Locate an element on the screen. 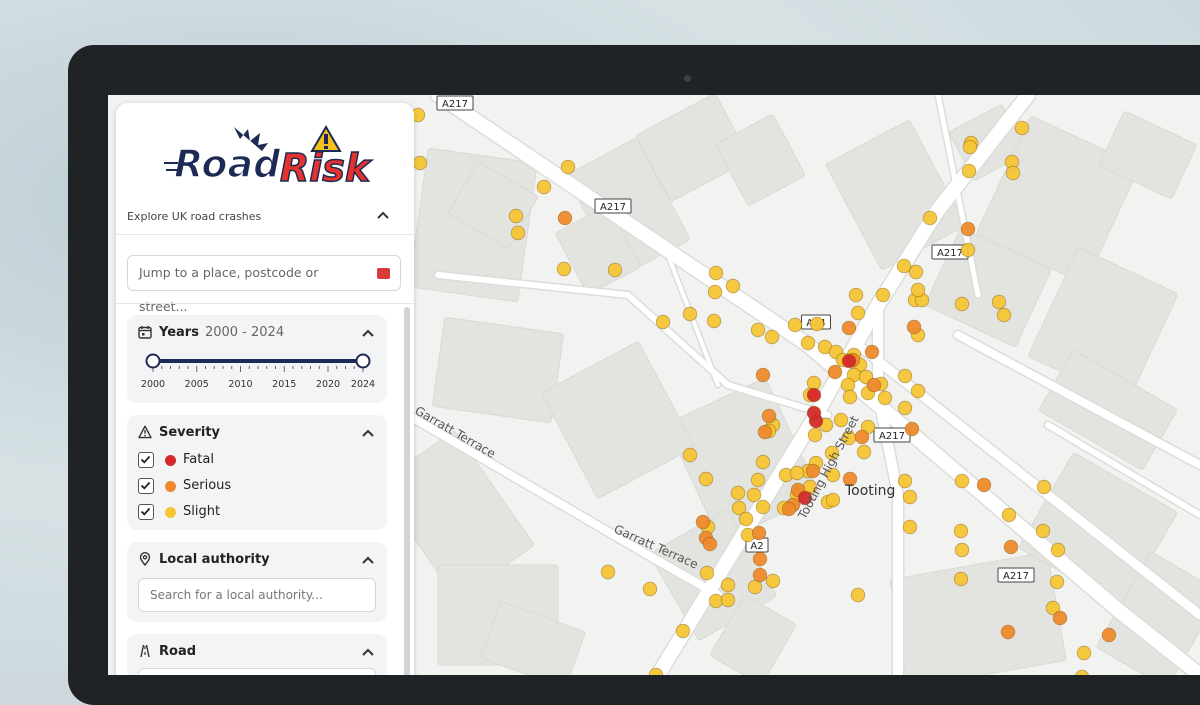  local-authority-chevron-up-icon is located at coordinates (368, 560).